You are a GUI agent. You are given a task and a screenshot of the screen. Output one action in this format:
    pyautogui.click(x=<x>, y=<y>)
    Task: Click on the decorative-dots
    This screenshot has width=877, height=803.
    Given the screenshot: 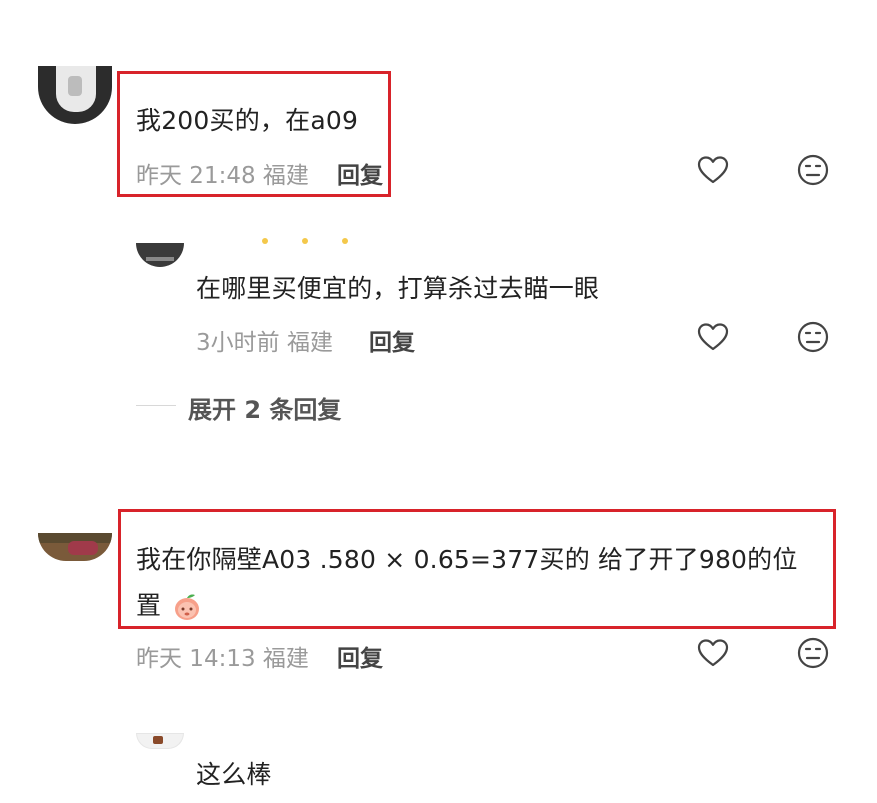 What is the action you would take?
    pyautogui.click(x=307, y=242)
    